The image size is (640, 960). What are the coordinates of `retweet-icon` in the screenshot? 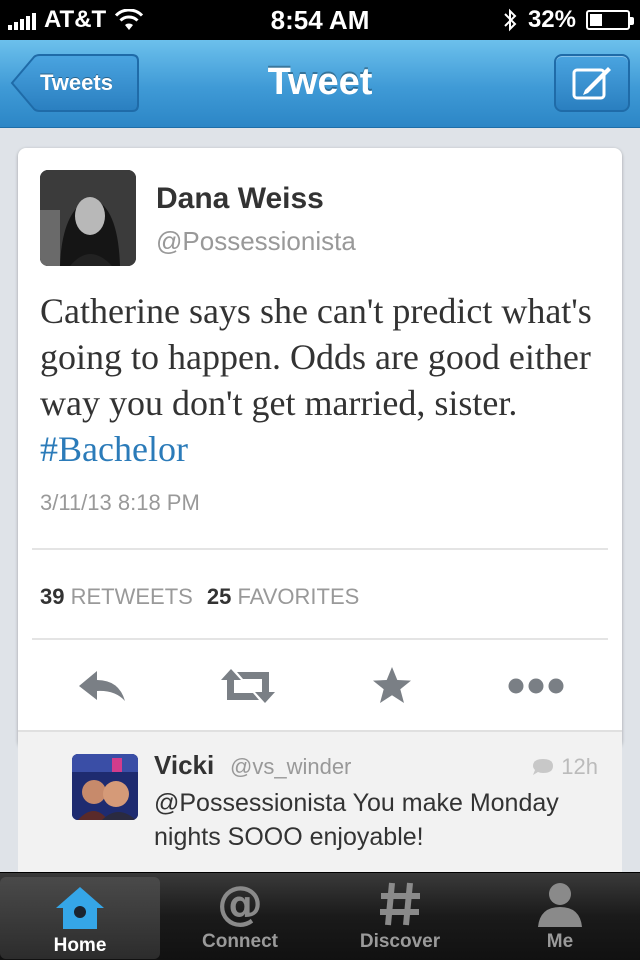 It's located at (248, 686).